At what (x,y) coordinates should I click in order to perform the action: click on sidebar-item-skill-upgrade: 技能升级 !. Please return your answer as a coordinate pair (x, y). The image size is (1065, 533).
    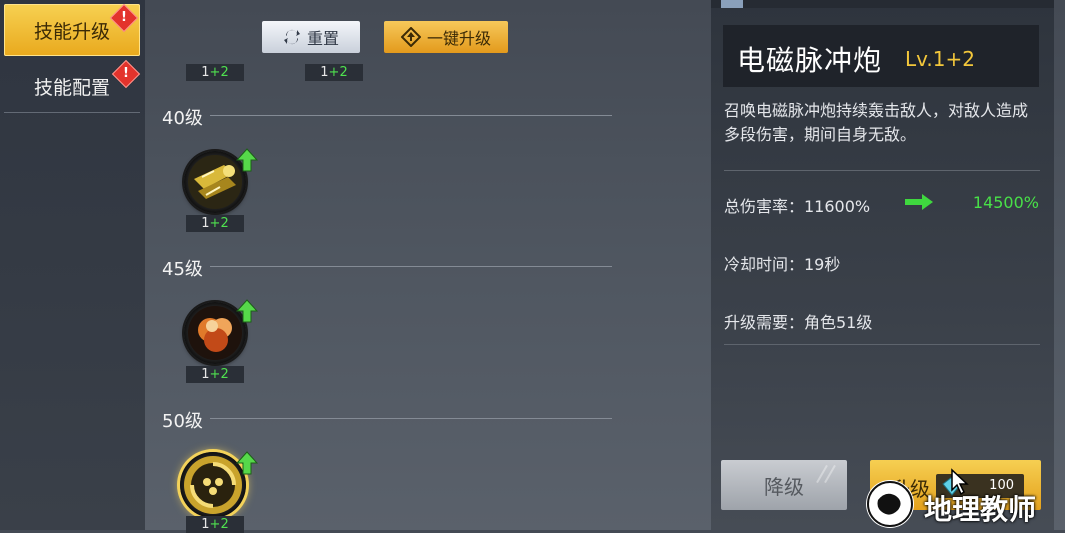
    Looking at the image, I should click on (72, 29).